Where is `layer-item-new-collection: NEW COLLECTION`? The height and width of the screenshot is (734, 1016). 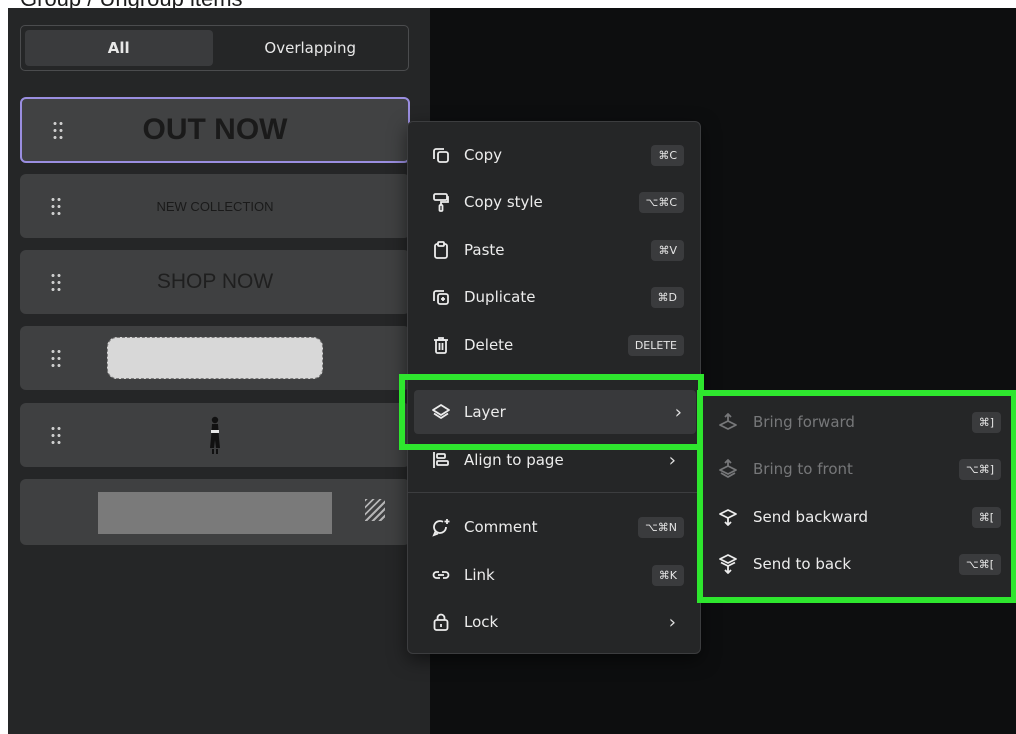
layer-item-new-collection: NEW COLLECTION is located at coordinates (215, 206).